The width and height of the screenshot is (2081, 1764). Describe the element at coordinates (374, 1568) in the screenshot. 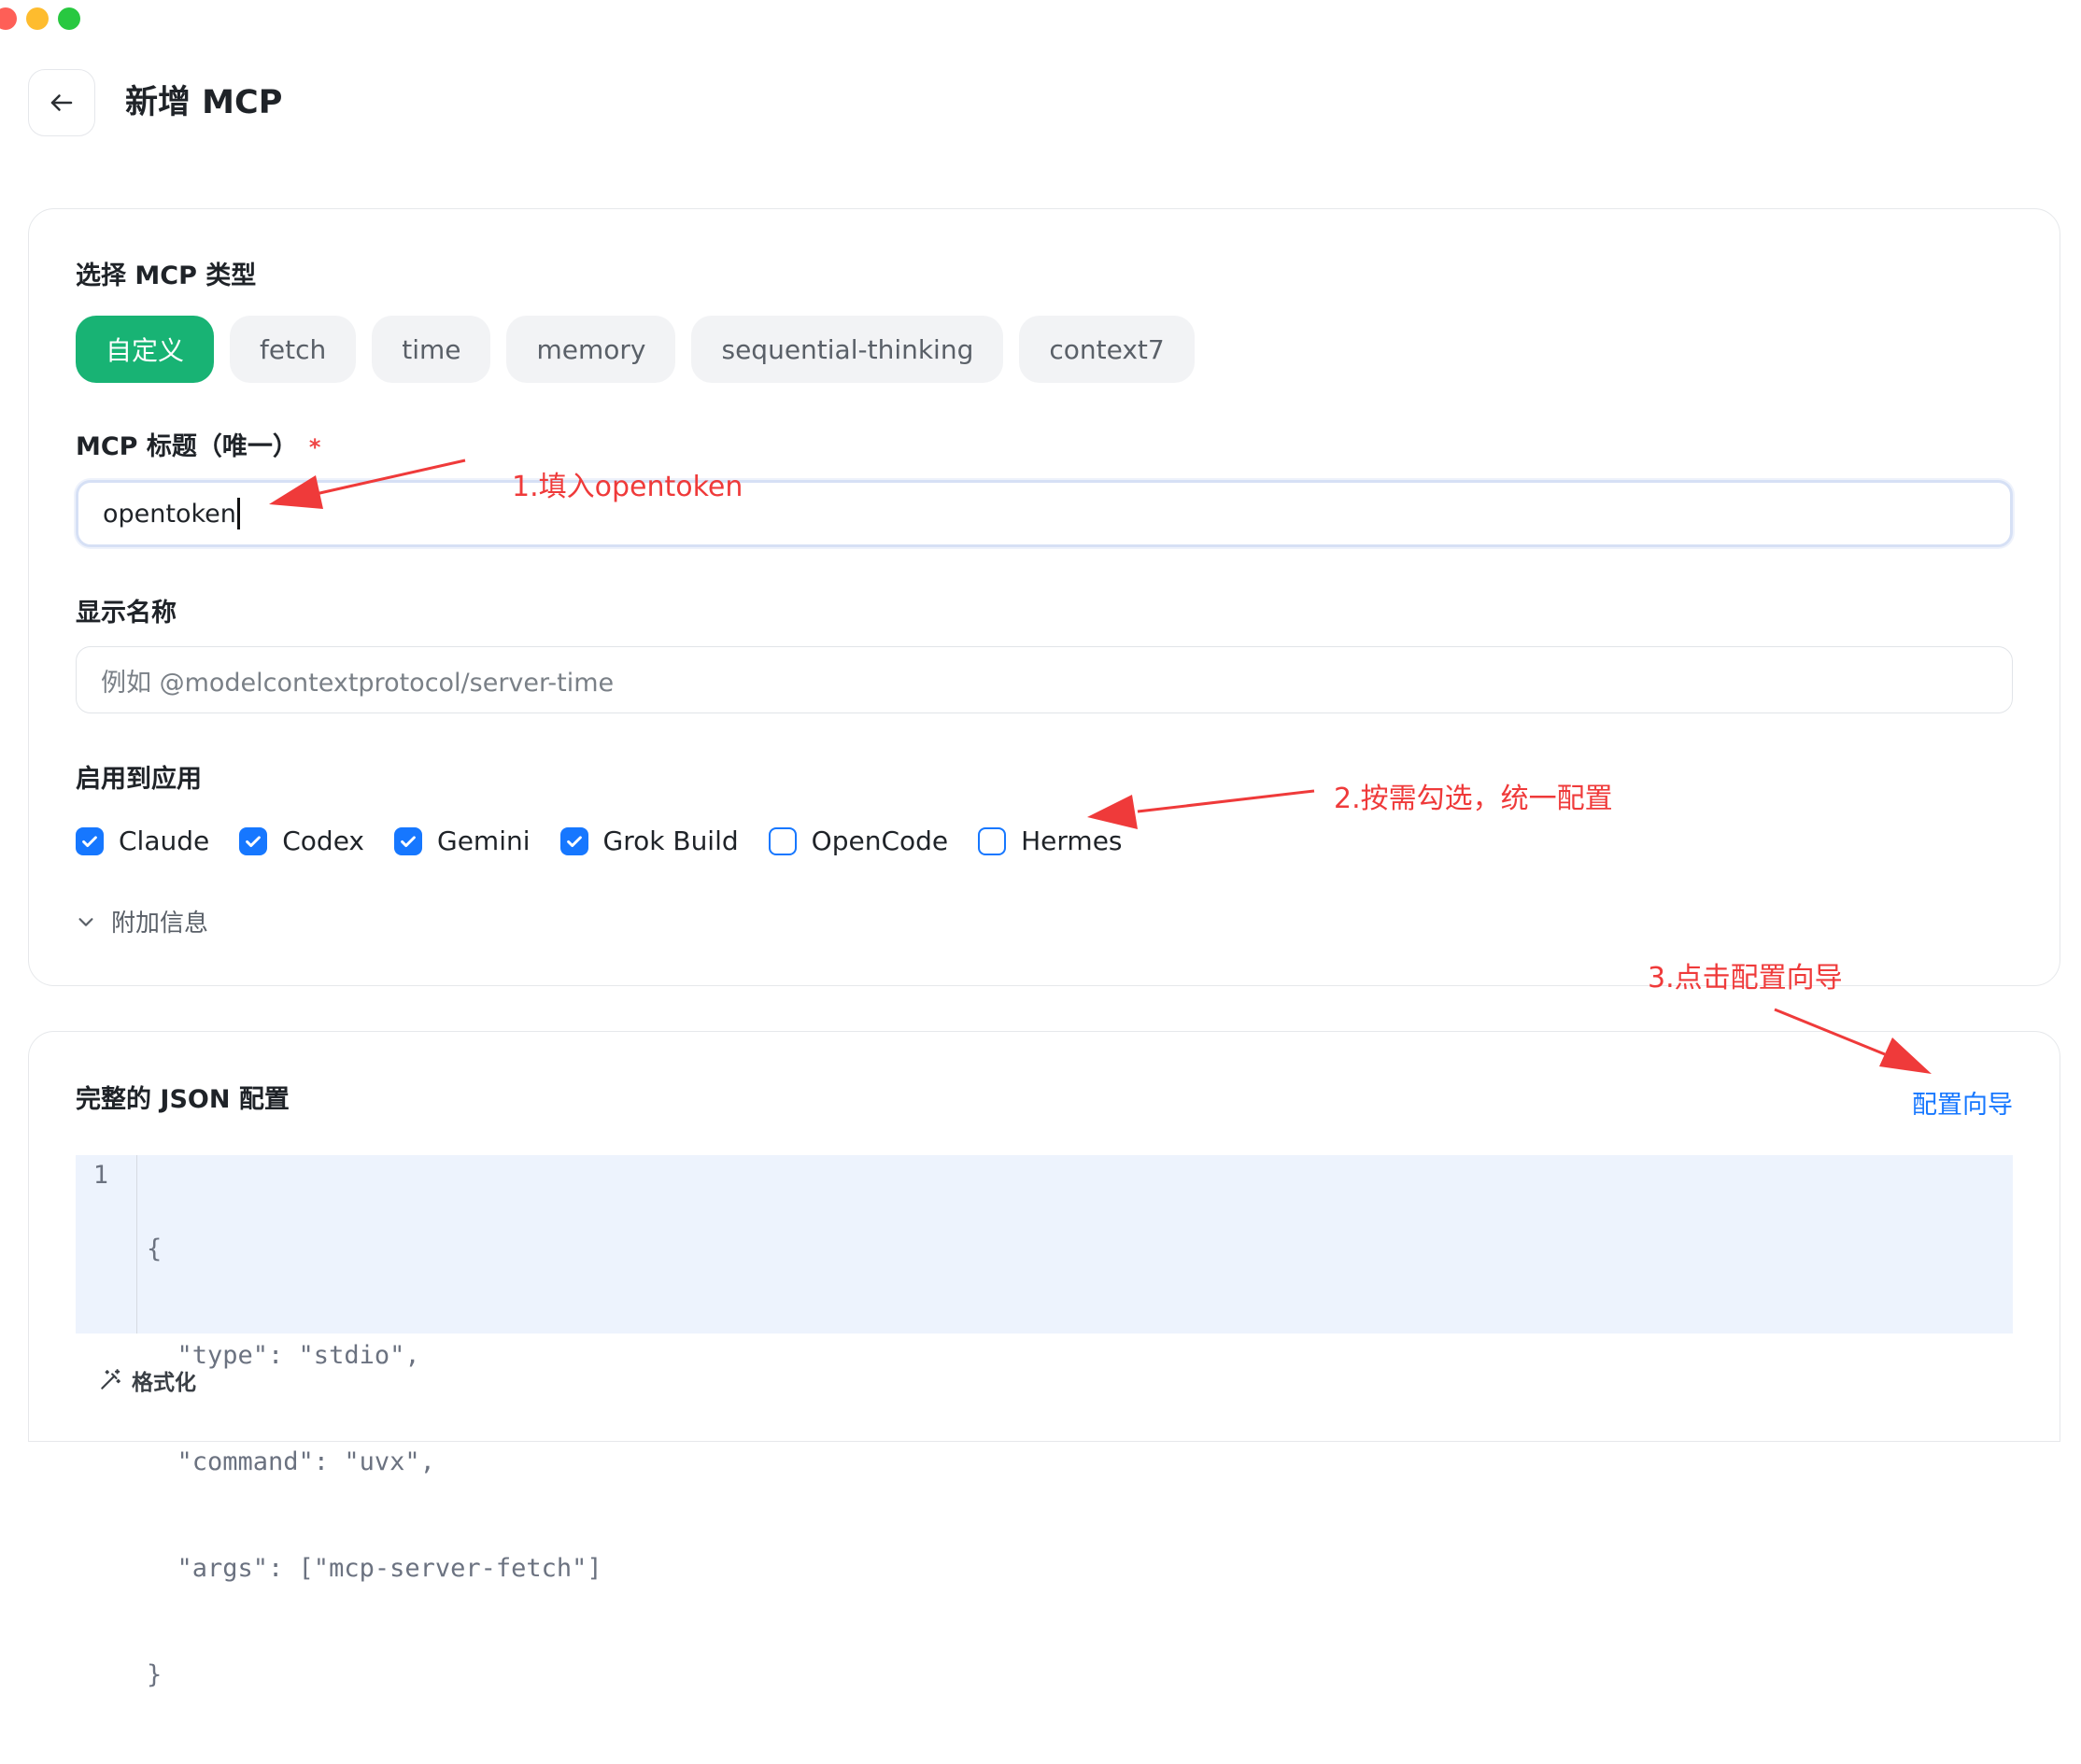

I see `code-line: "args": ["mcp-server-fetch"]` at that location.